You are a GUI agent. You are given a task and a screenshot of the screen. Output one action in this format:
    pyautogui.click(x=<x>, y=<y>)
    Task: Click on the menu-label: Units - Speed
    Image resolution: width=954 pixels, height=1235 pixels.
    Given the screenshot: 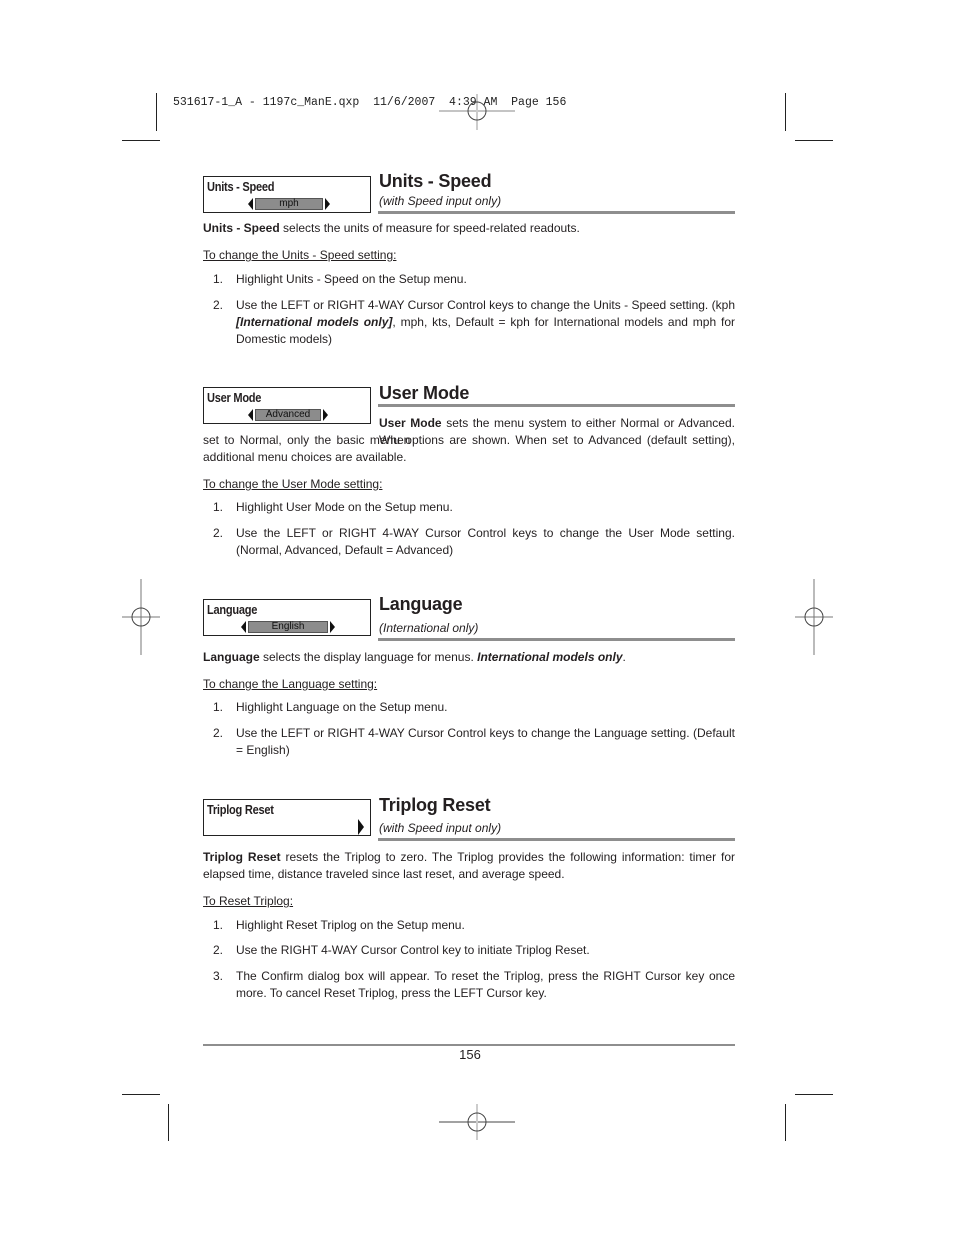 What is the action you would take?
    pyautogui.click(x=241, y=186)
    